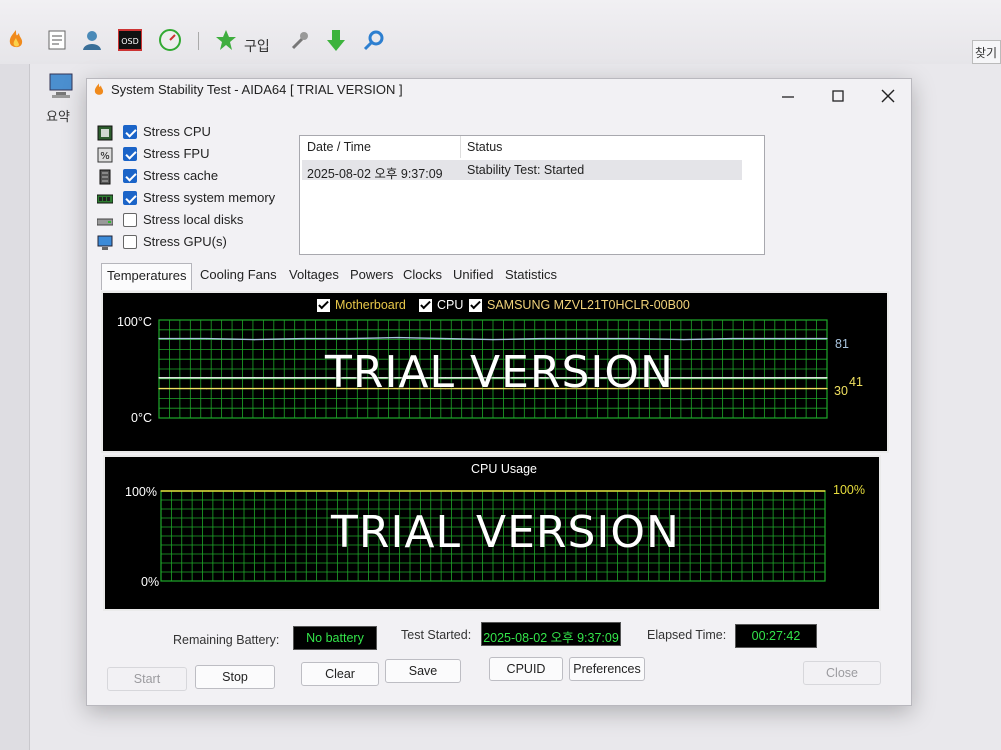  What do you see at coordinates (531, 276) in the screenshot?
I see `tab-statistics: Statistics` at bounding box center [531, 276].